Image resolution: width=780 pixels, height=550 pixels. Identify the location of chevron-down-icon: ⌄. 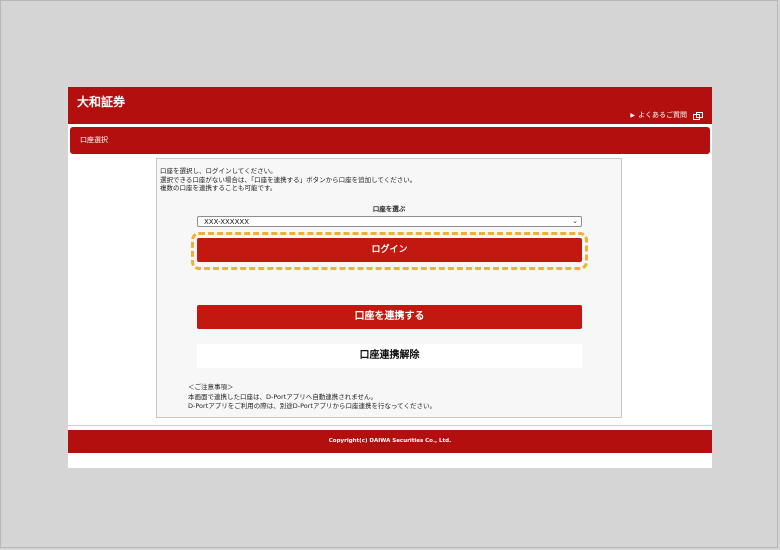
(575, 221).